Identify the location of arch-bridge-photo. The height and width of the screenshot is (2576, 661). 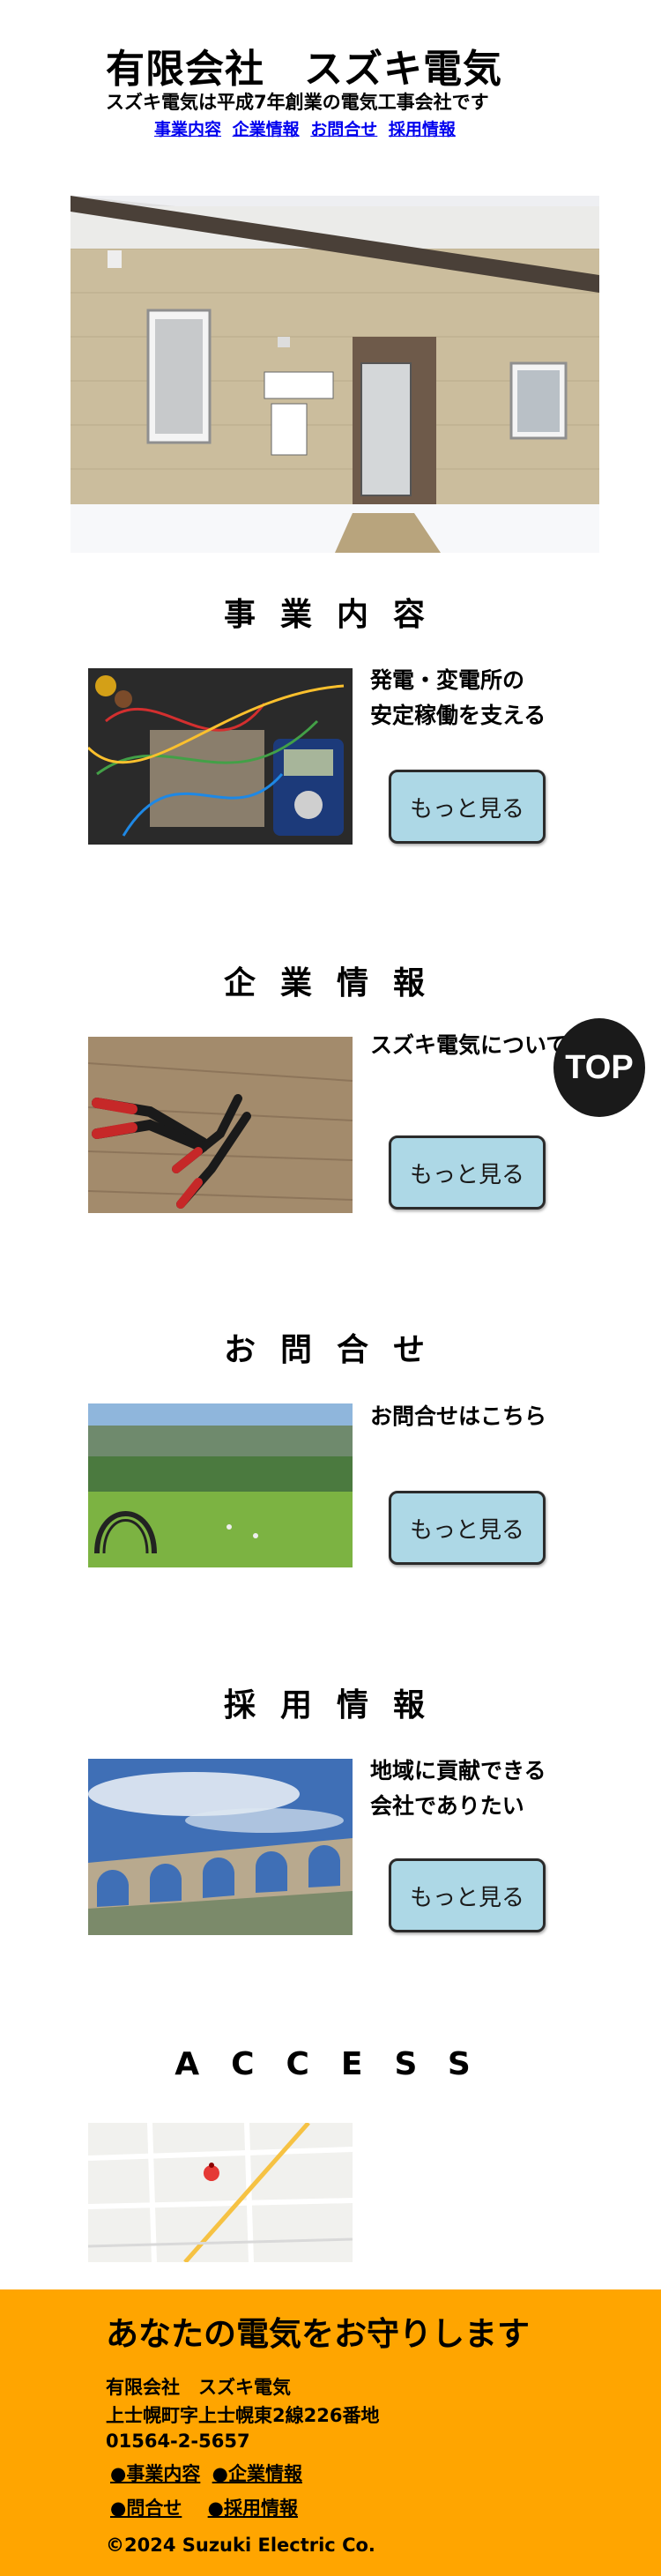
(220, 1847).